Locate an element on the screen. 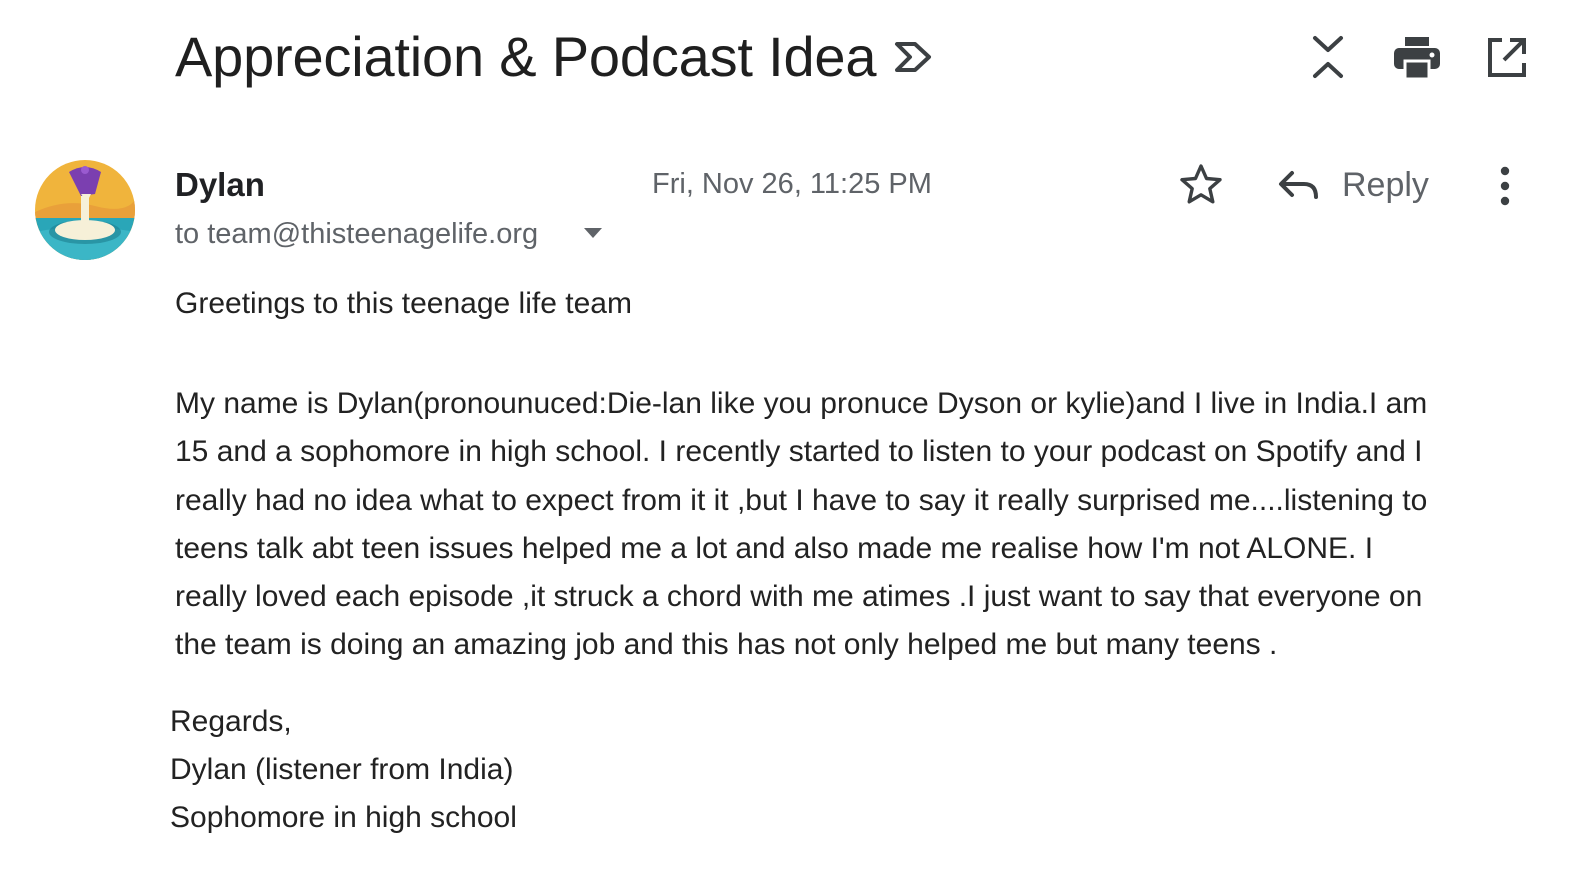  reply-arrow-icon is located at coordinates (1298, 185).